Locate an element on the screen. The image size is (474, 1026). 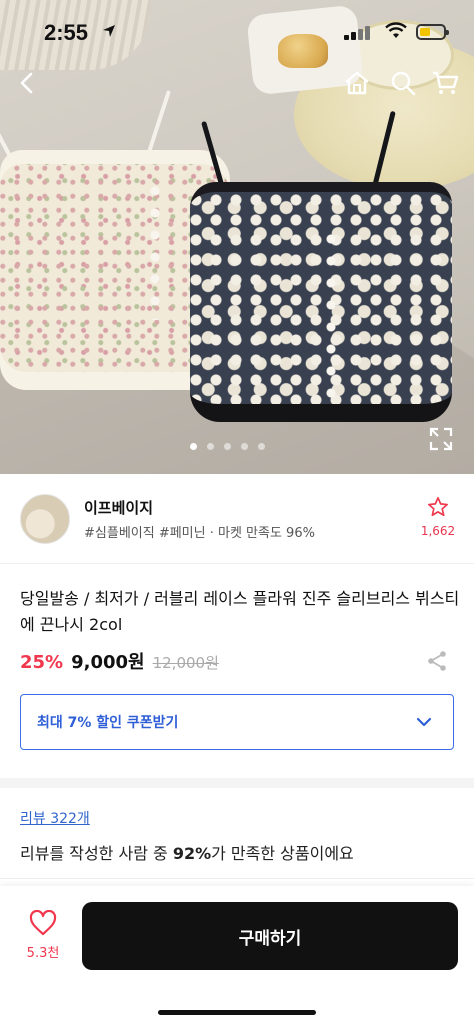
expand-icon is located at coordinates (441, 439).